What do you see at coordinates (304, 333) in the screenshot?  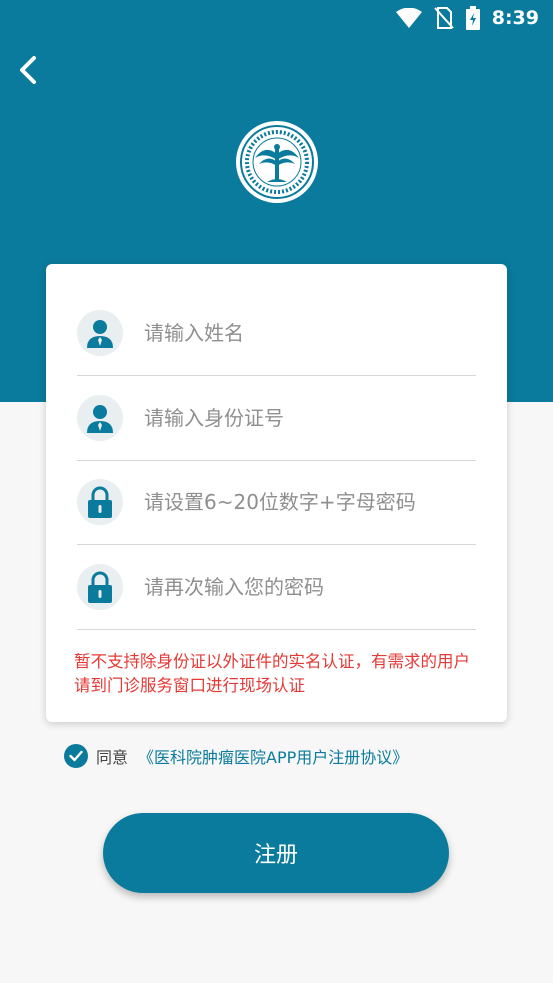 I see `name-input` at bounding box center [304, 333].